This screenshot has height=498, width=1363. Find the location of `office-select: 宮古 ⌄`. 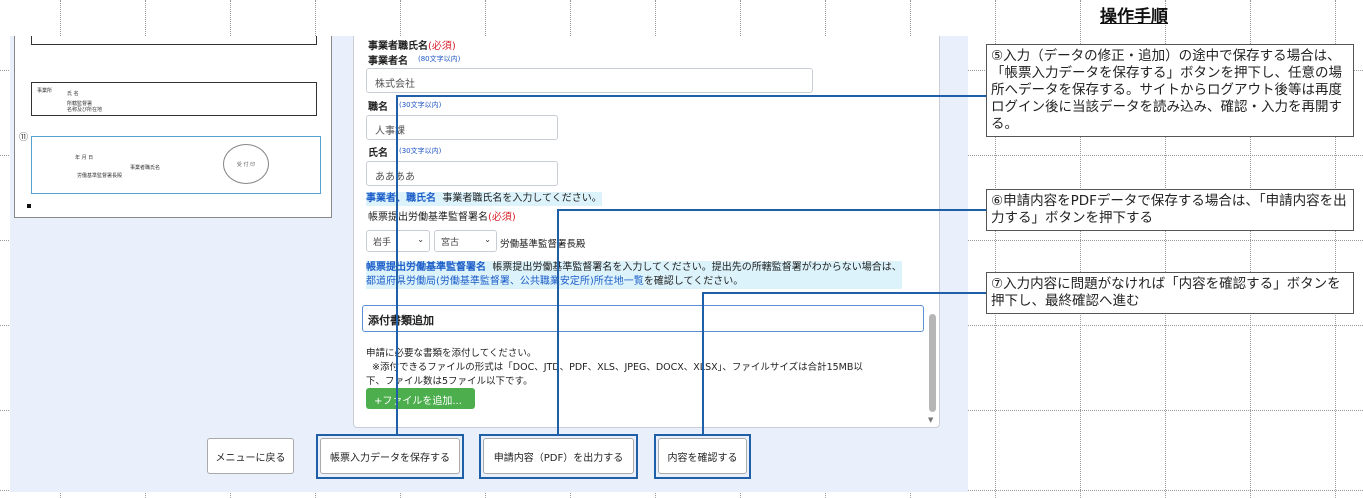

office-select: 宮古 ⌄ is located at coordinates (465, 241).